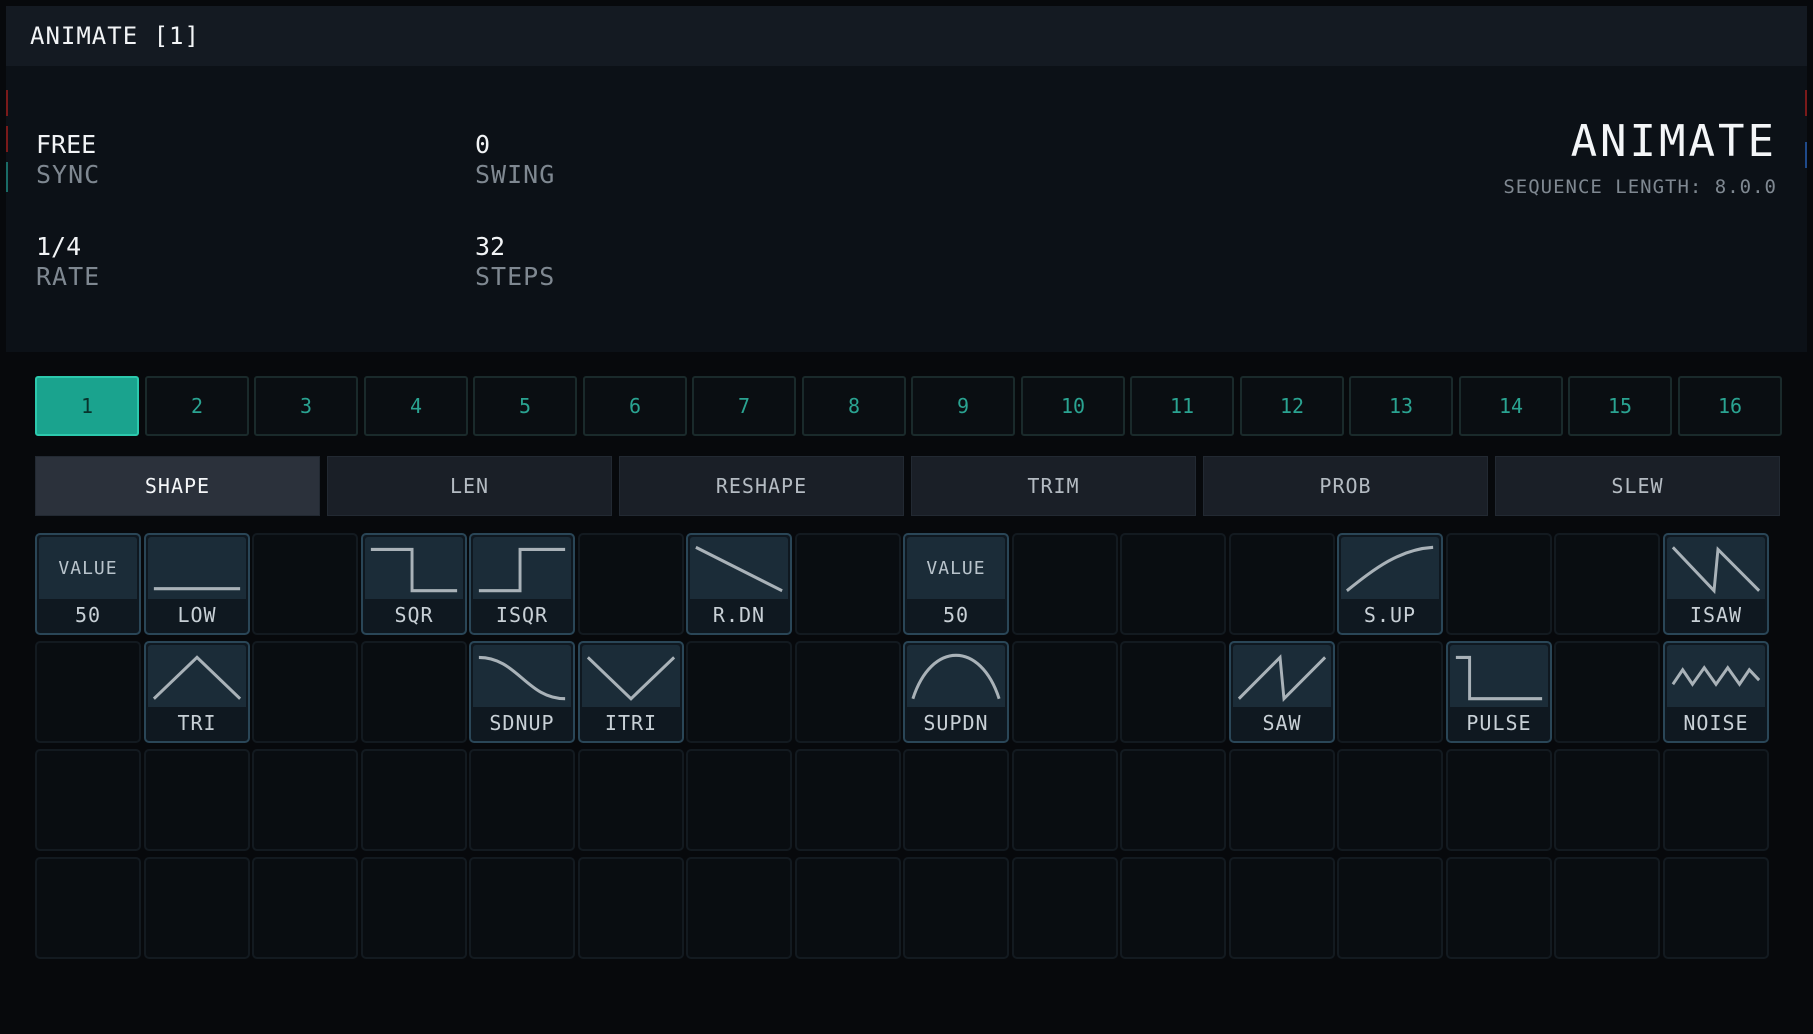  I want to click on page-button-14: 14, so click(1511, 406).